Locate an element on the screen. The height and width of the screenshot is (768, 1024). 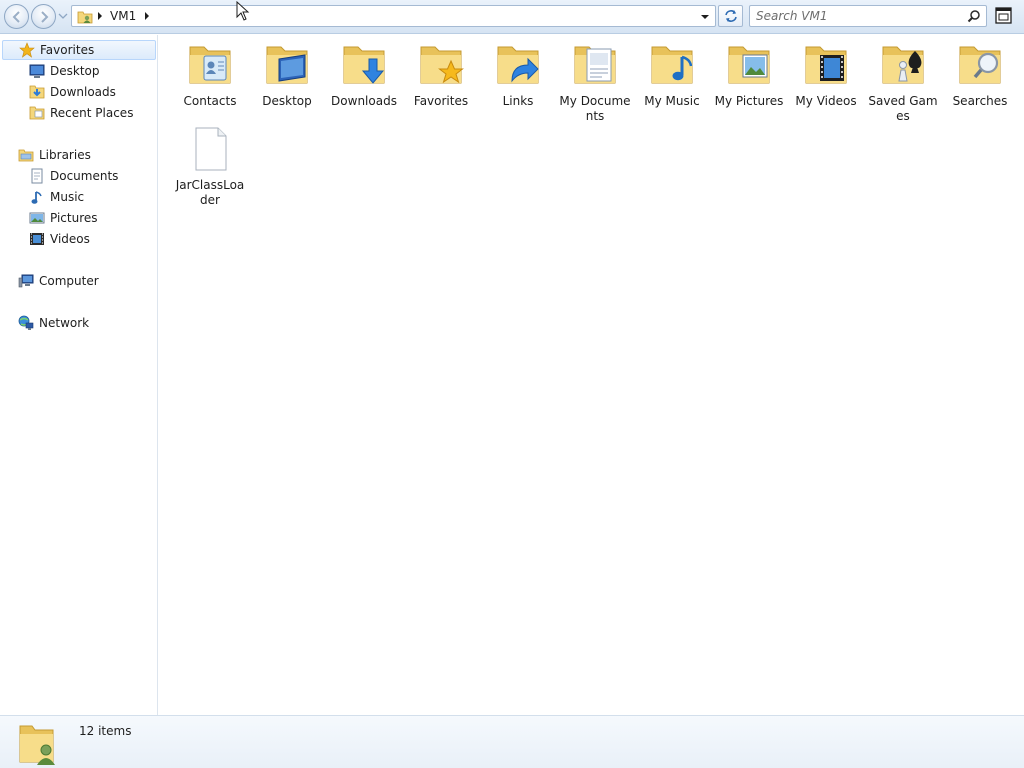
sidebar-item-label: Desktop is located at coordinates (75, 71).